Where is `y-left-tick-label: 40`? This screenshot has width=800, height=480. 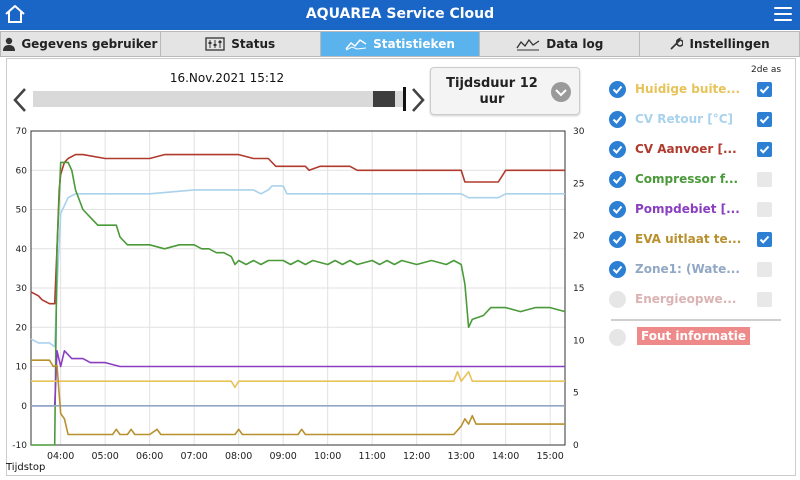
y-left-tick-label: 40 is located at coordinates (22, 250).